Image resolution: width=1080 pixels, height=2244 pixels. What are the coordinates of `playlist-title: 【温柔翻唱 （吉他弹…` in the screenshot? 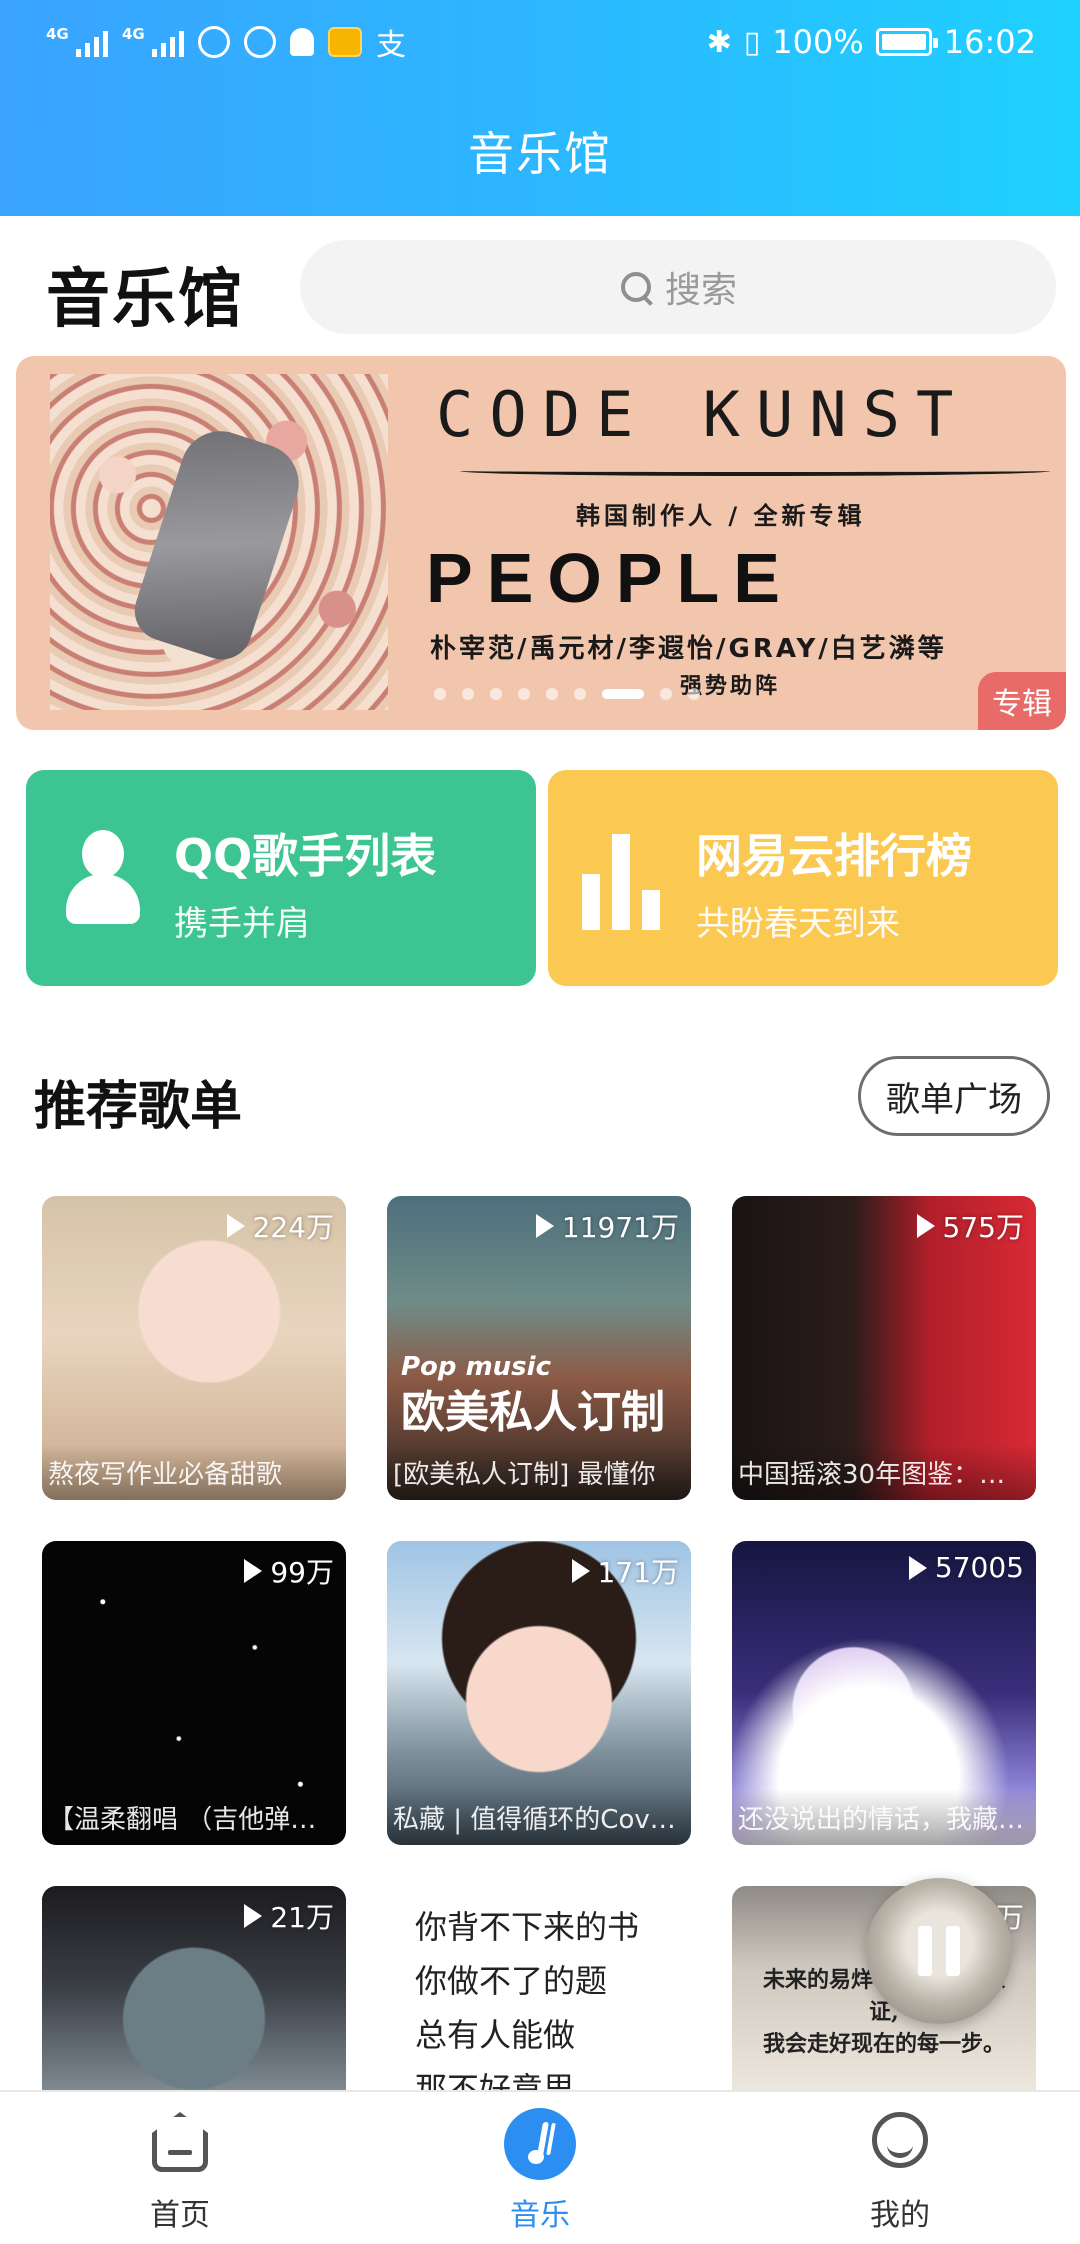 It's located at (194, 1817).